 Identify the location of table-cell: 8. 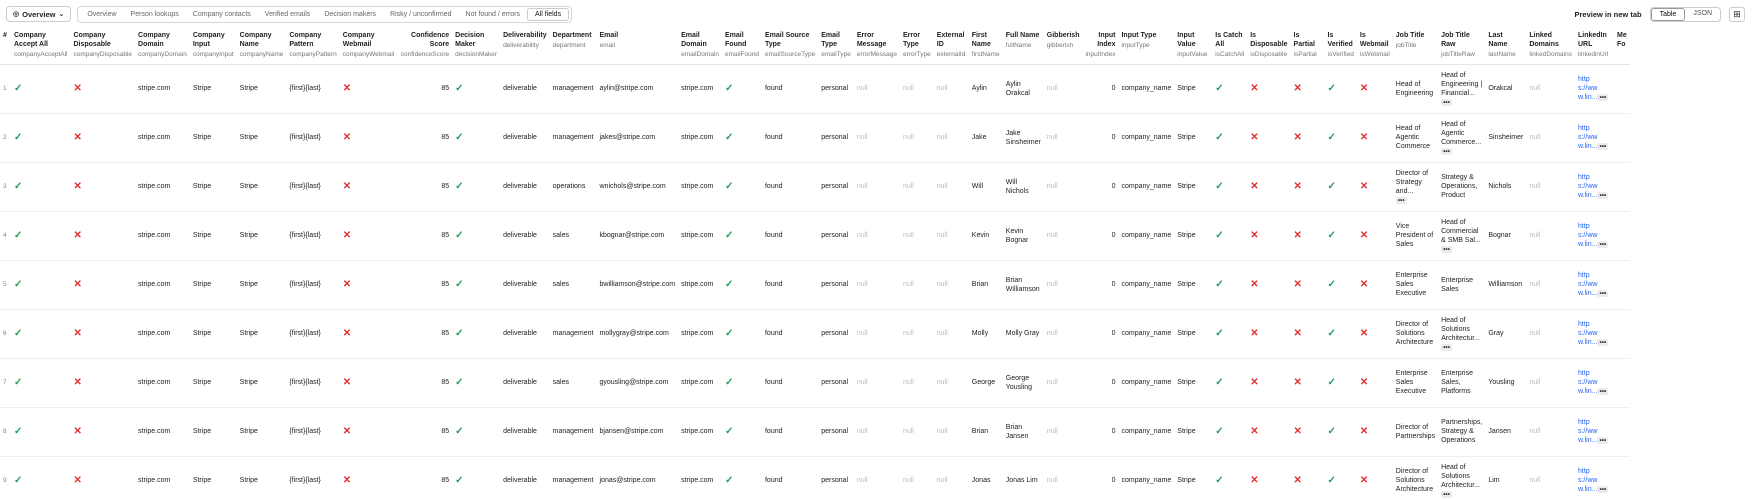
(5, 432).